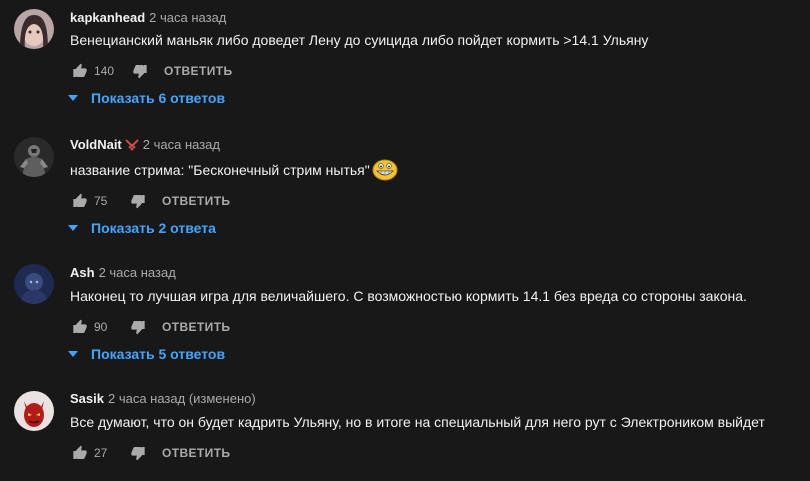 The image size is (810, 481). I want to click on red-demon-avatar-icon, so click(34, 411).